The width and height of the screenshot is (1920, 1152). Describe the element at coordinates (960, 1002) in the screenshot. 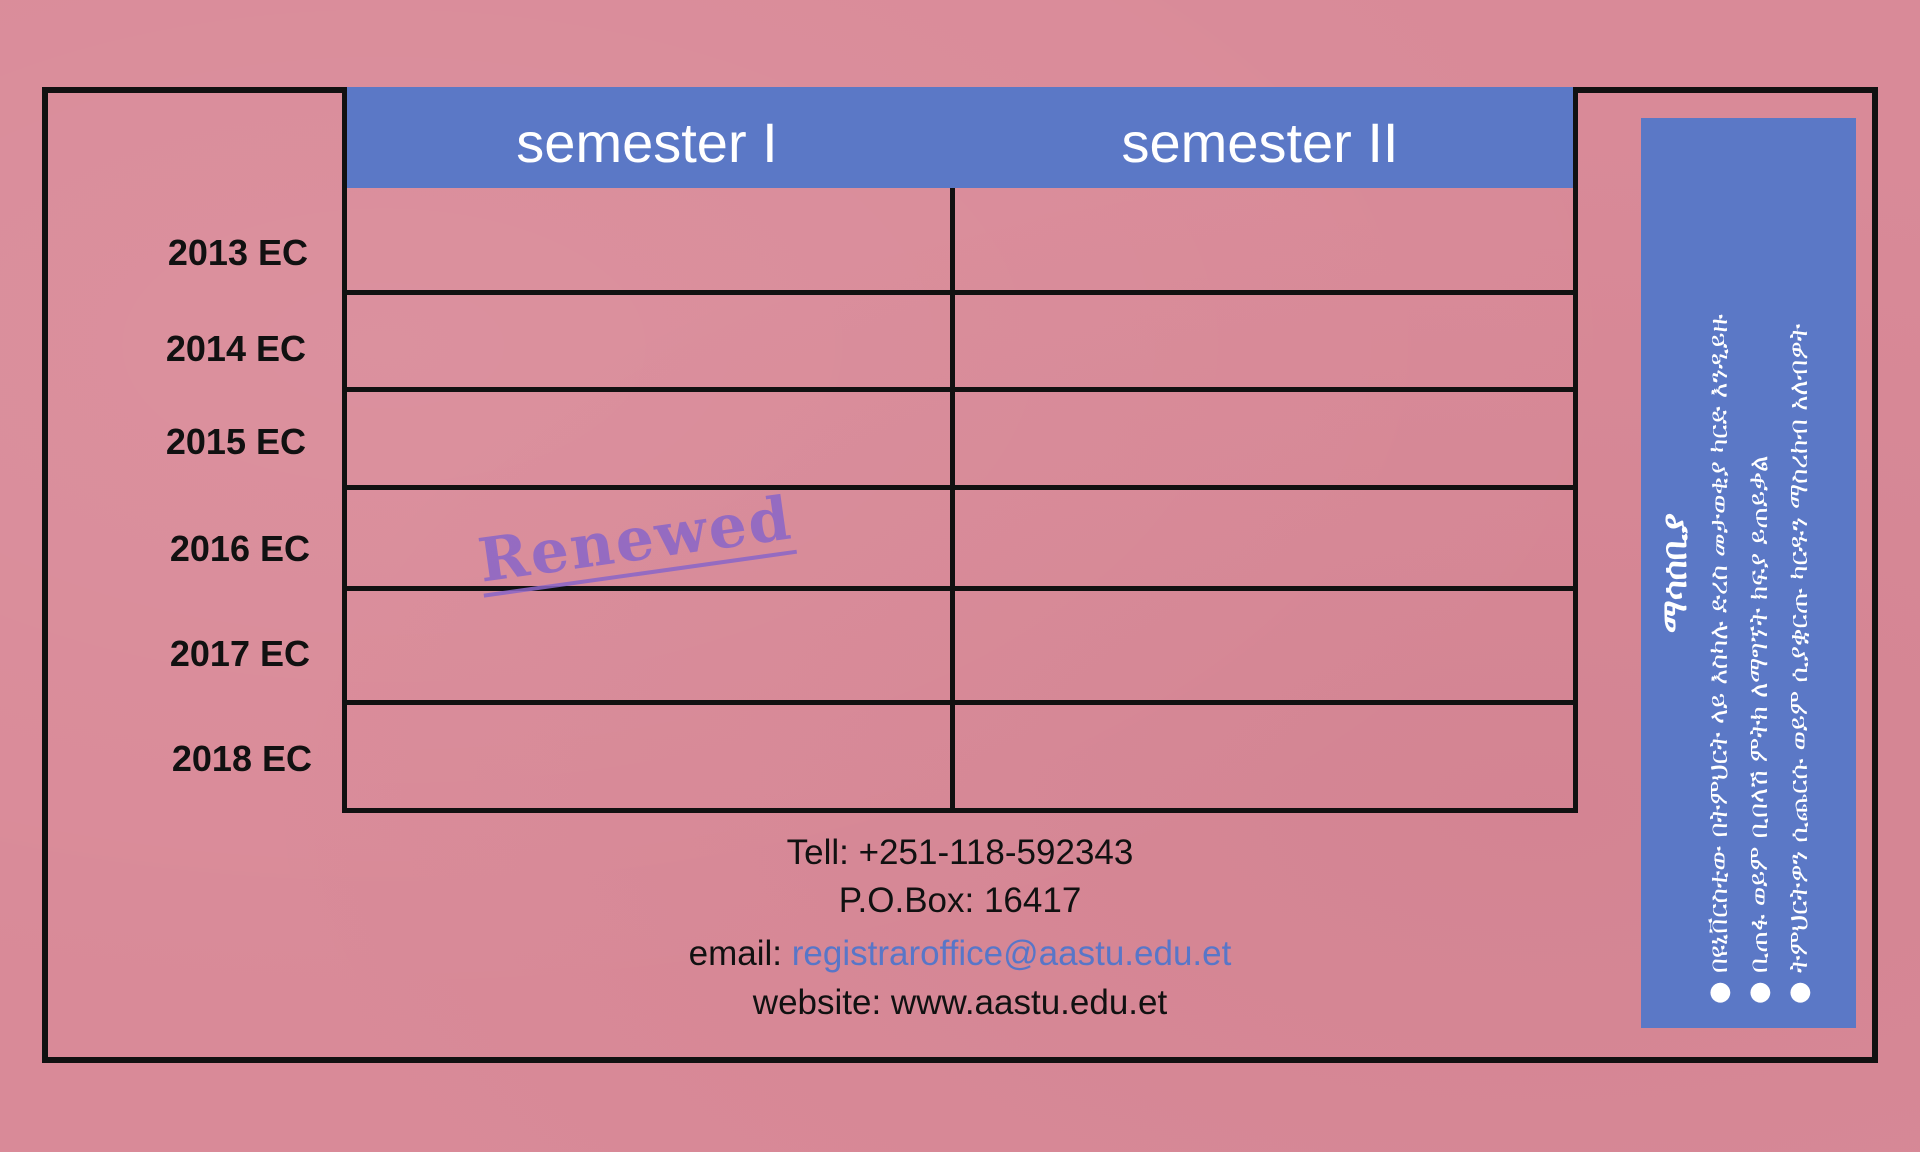

I see `contact-website: website: www.aastu.edu.et` at that location.